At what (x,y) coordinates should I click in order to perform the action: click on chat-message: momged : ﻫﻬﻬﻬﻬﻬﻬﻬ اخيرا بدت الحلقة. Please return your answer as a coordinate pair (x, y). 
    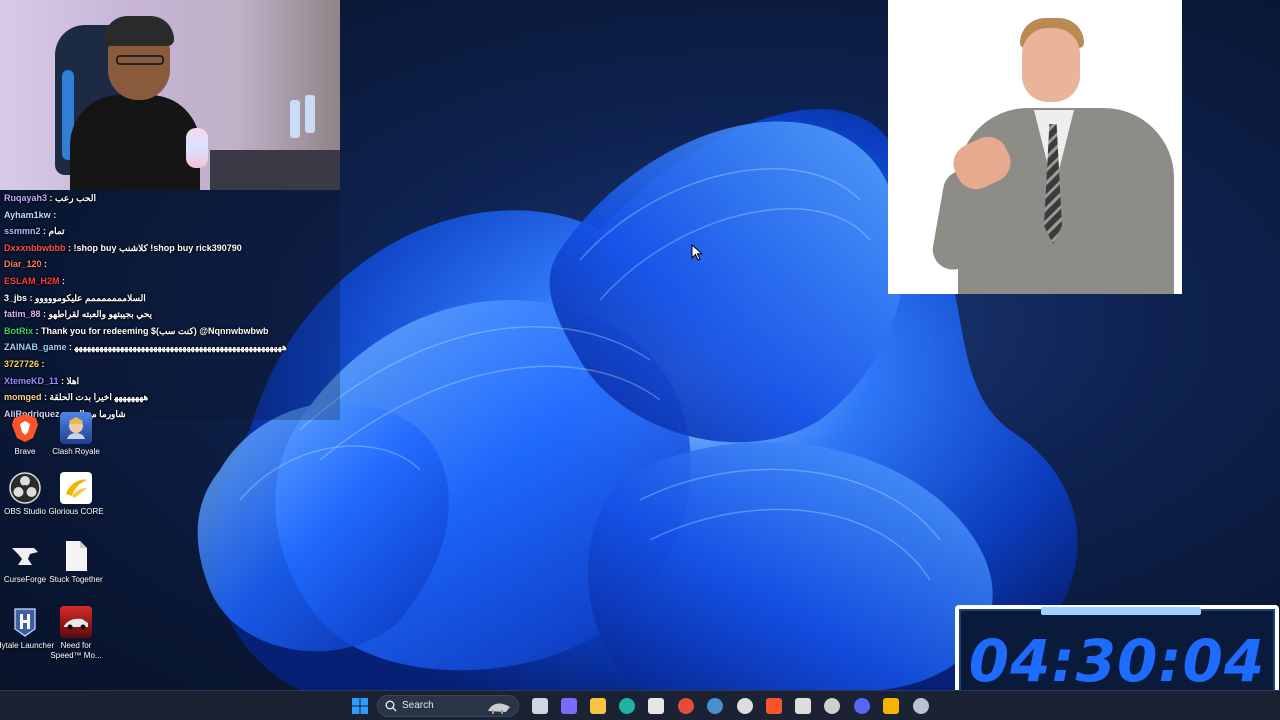
    Looking at the image, I should click on (76, 397).